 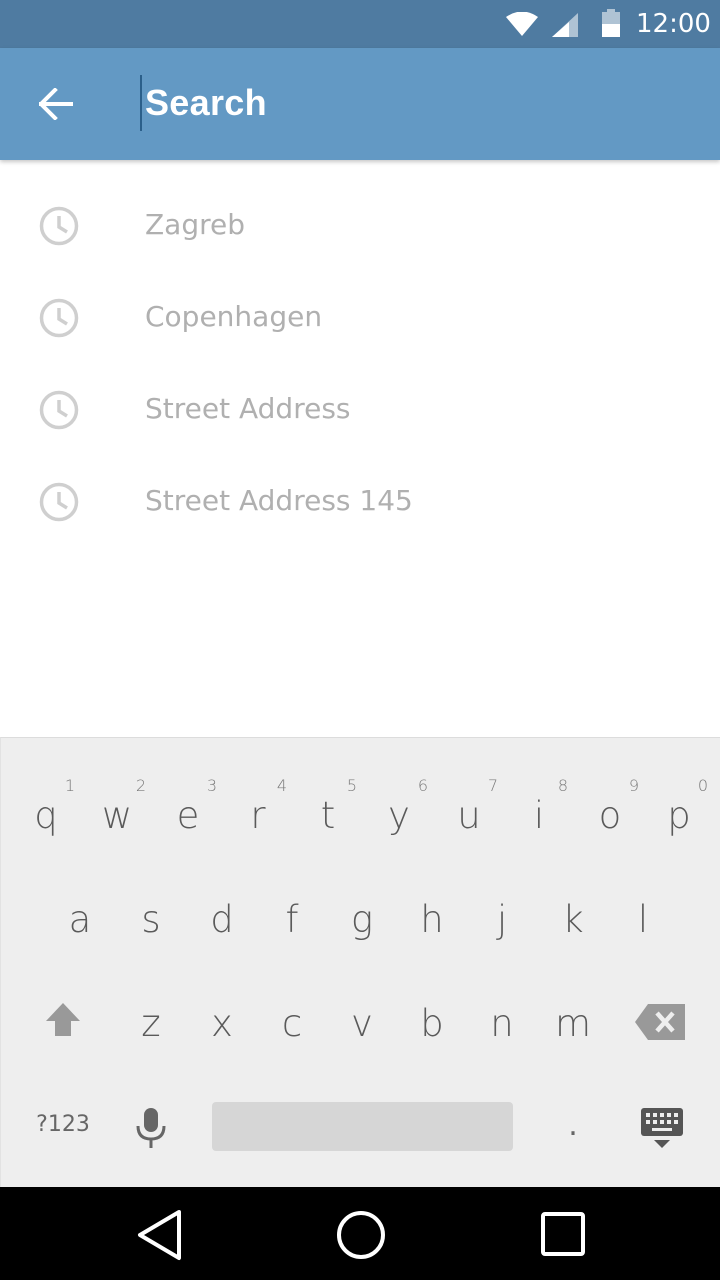 I want to click on key-hint: 9, so click(x=633, y=785).